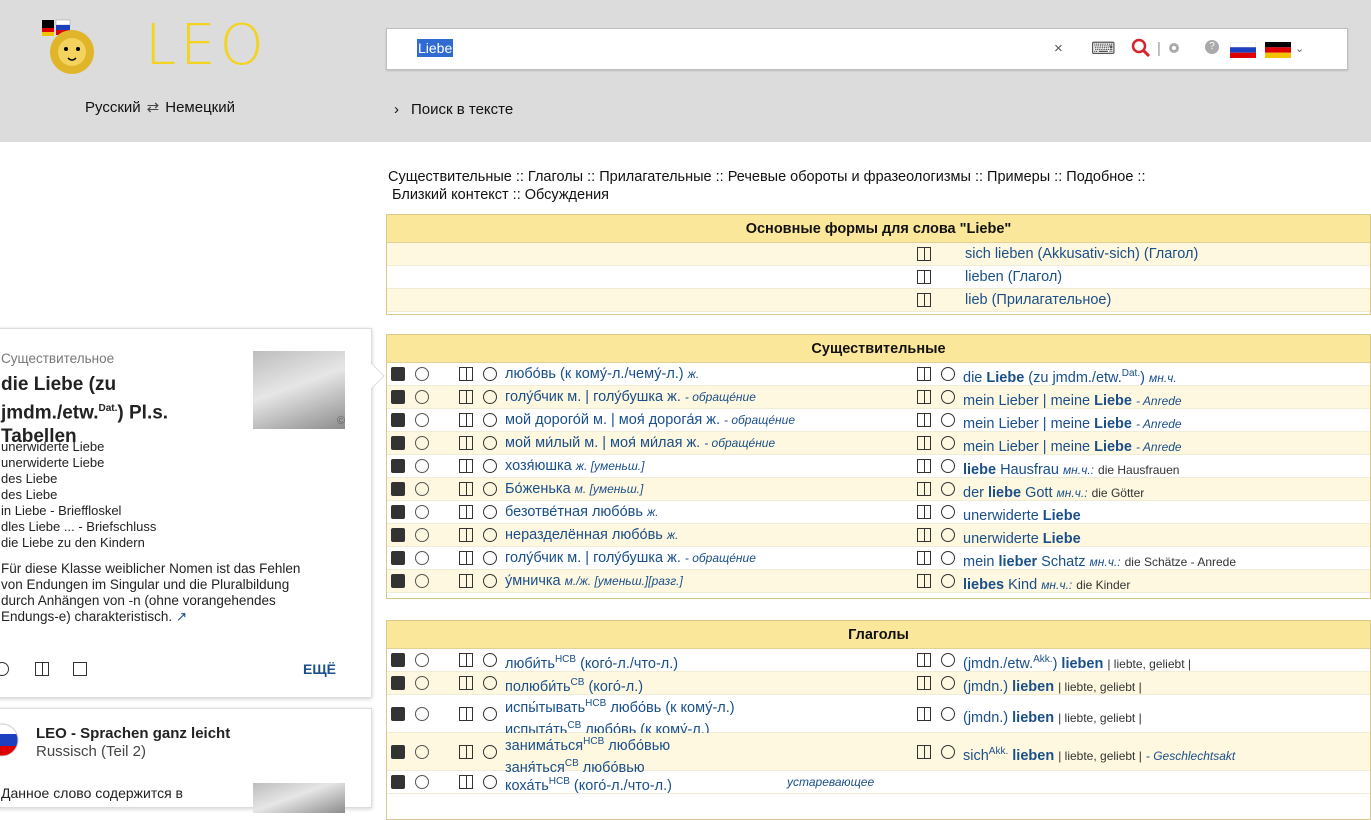  Describe the element at coordinates (1141, 48) in the screenshot. I see `search-icon` at that location.